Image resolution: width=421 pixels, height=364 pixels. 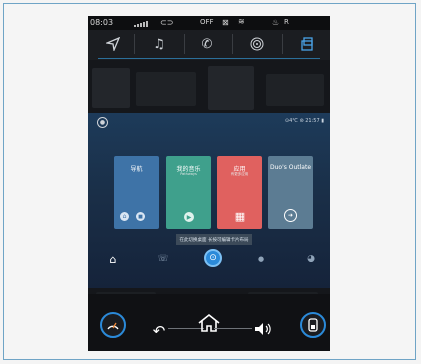 What do you see at coordinates (214, 239) in the screenshot?
I see `tooltip: 在此切换桌面 长按可编辑卡片布局` at bounding box center [214, 239].